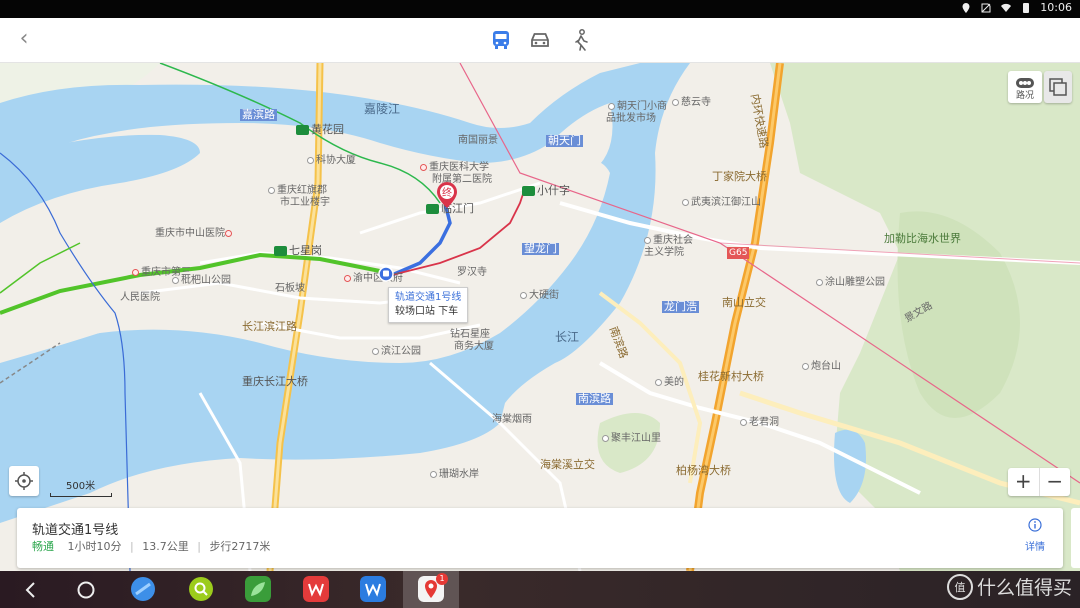  I want to click on bus-mode-icon, so click(501, 40).